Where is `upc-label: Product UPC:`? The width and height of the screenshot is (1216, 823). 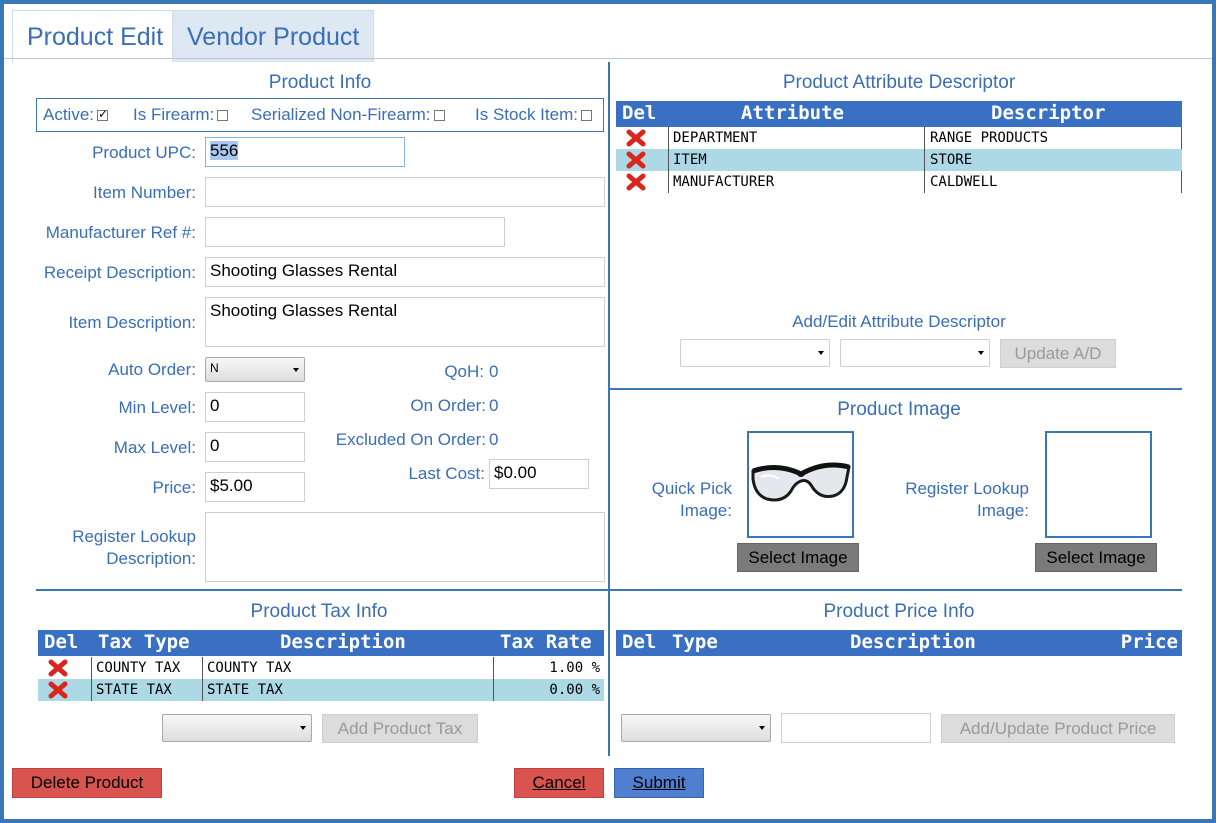
upc-label: Product UPC: is located at coordinates (144, 152).